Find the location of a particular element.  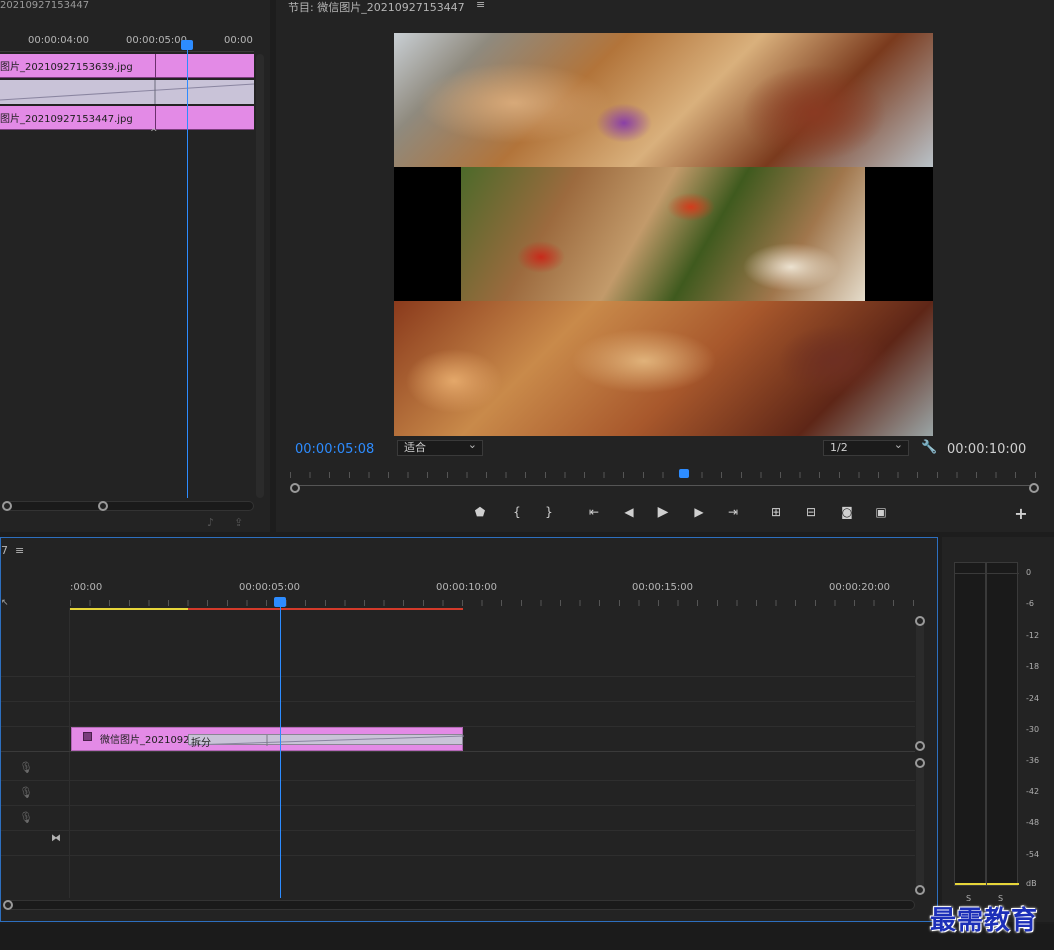

program-mini-ruler is located at coordinates (663, 476).